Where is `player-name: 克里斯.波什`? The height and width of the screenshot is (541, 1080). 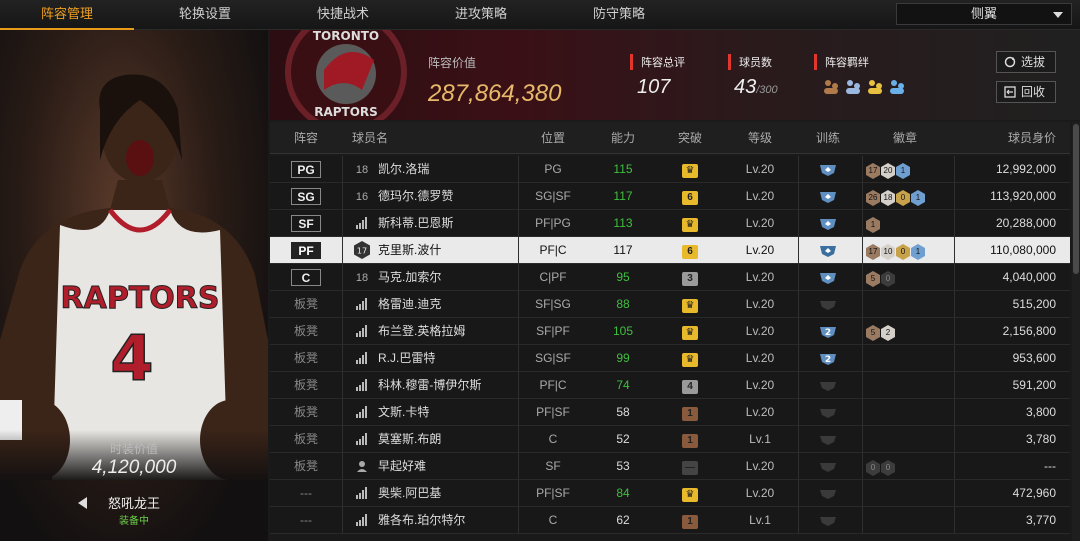
player-name: 克里斯.波什 is located at coordinates (448, 250).